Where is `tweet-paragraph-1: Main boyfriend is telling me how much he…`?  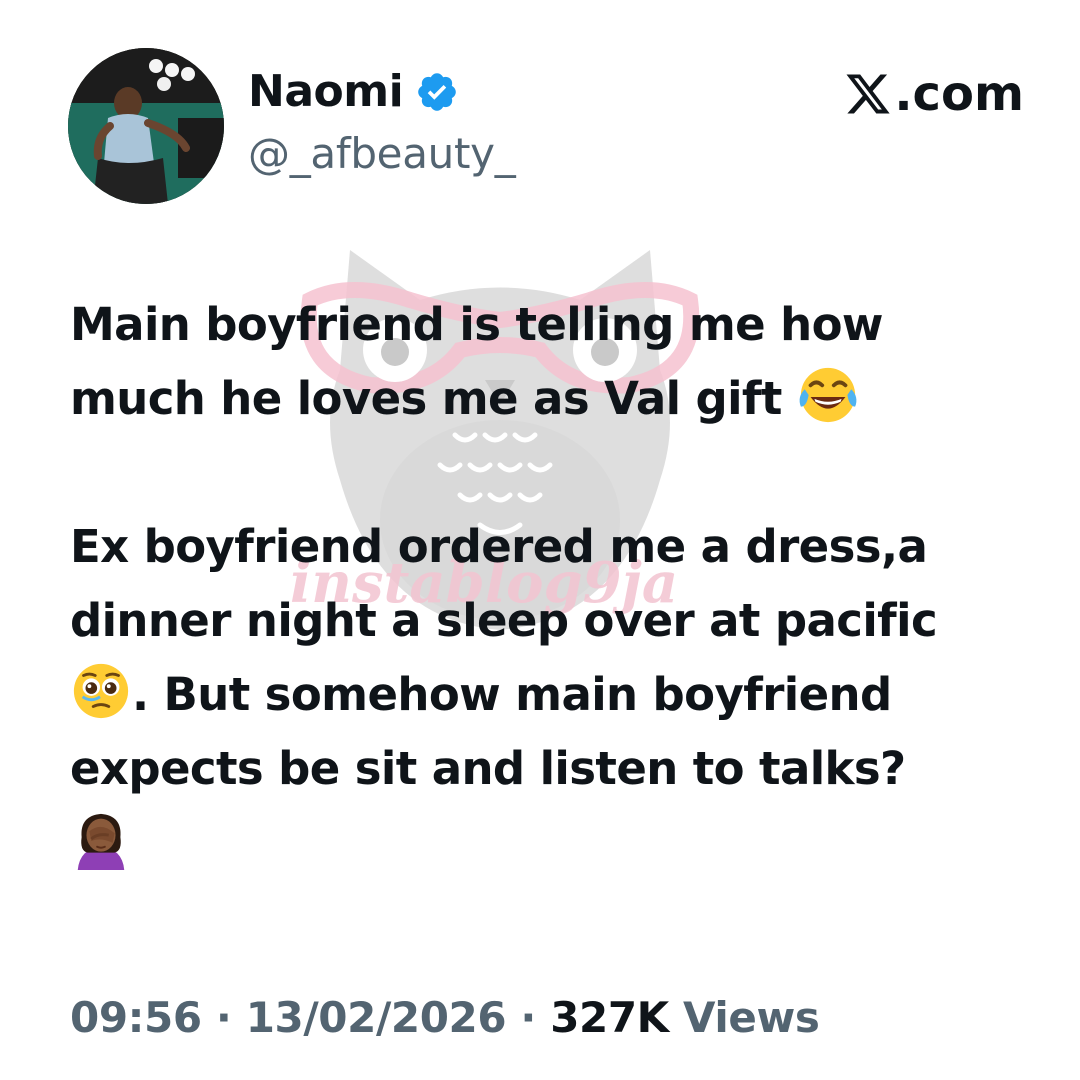 tweet-paragraph-1: Main boyfriend is telling me how much he… is located at coordinates (550, 362).